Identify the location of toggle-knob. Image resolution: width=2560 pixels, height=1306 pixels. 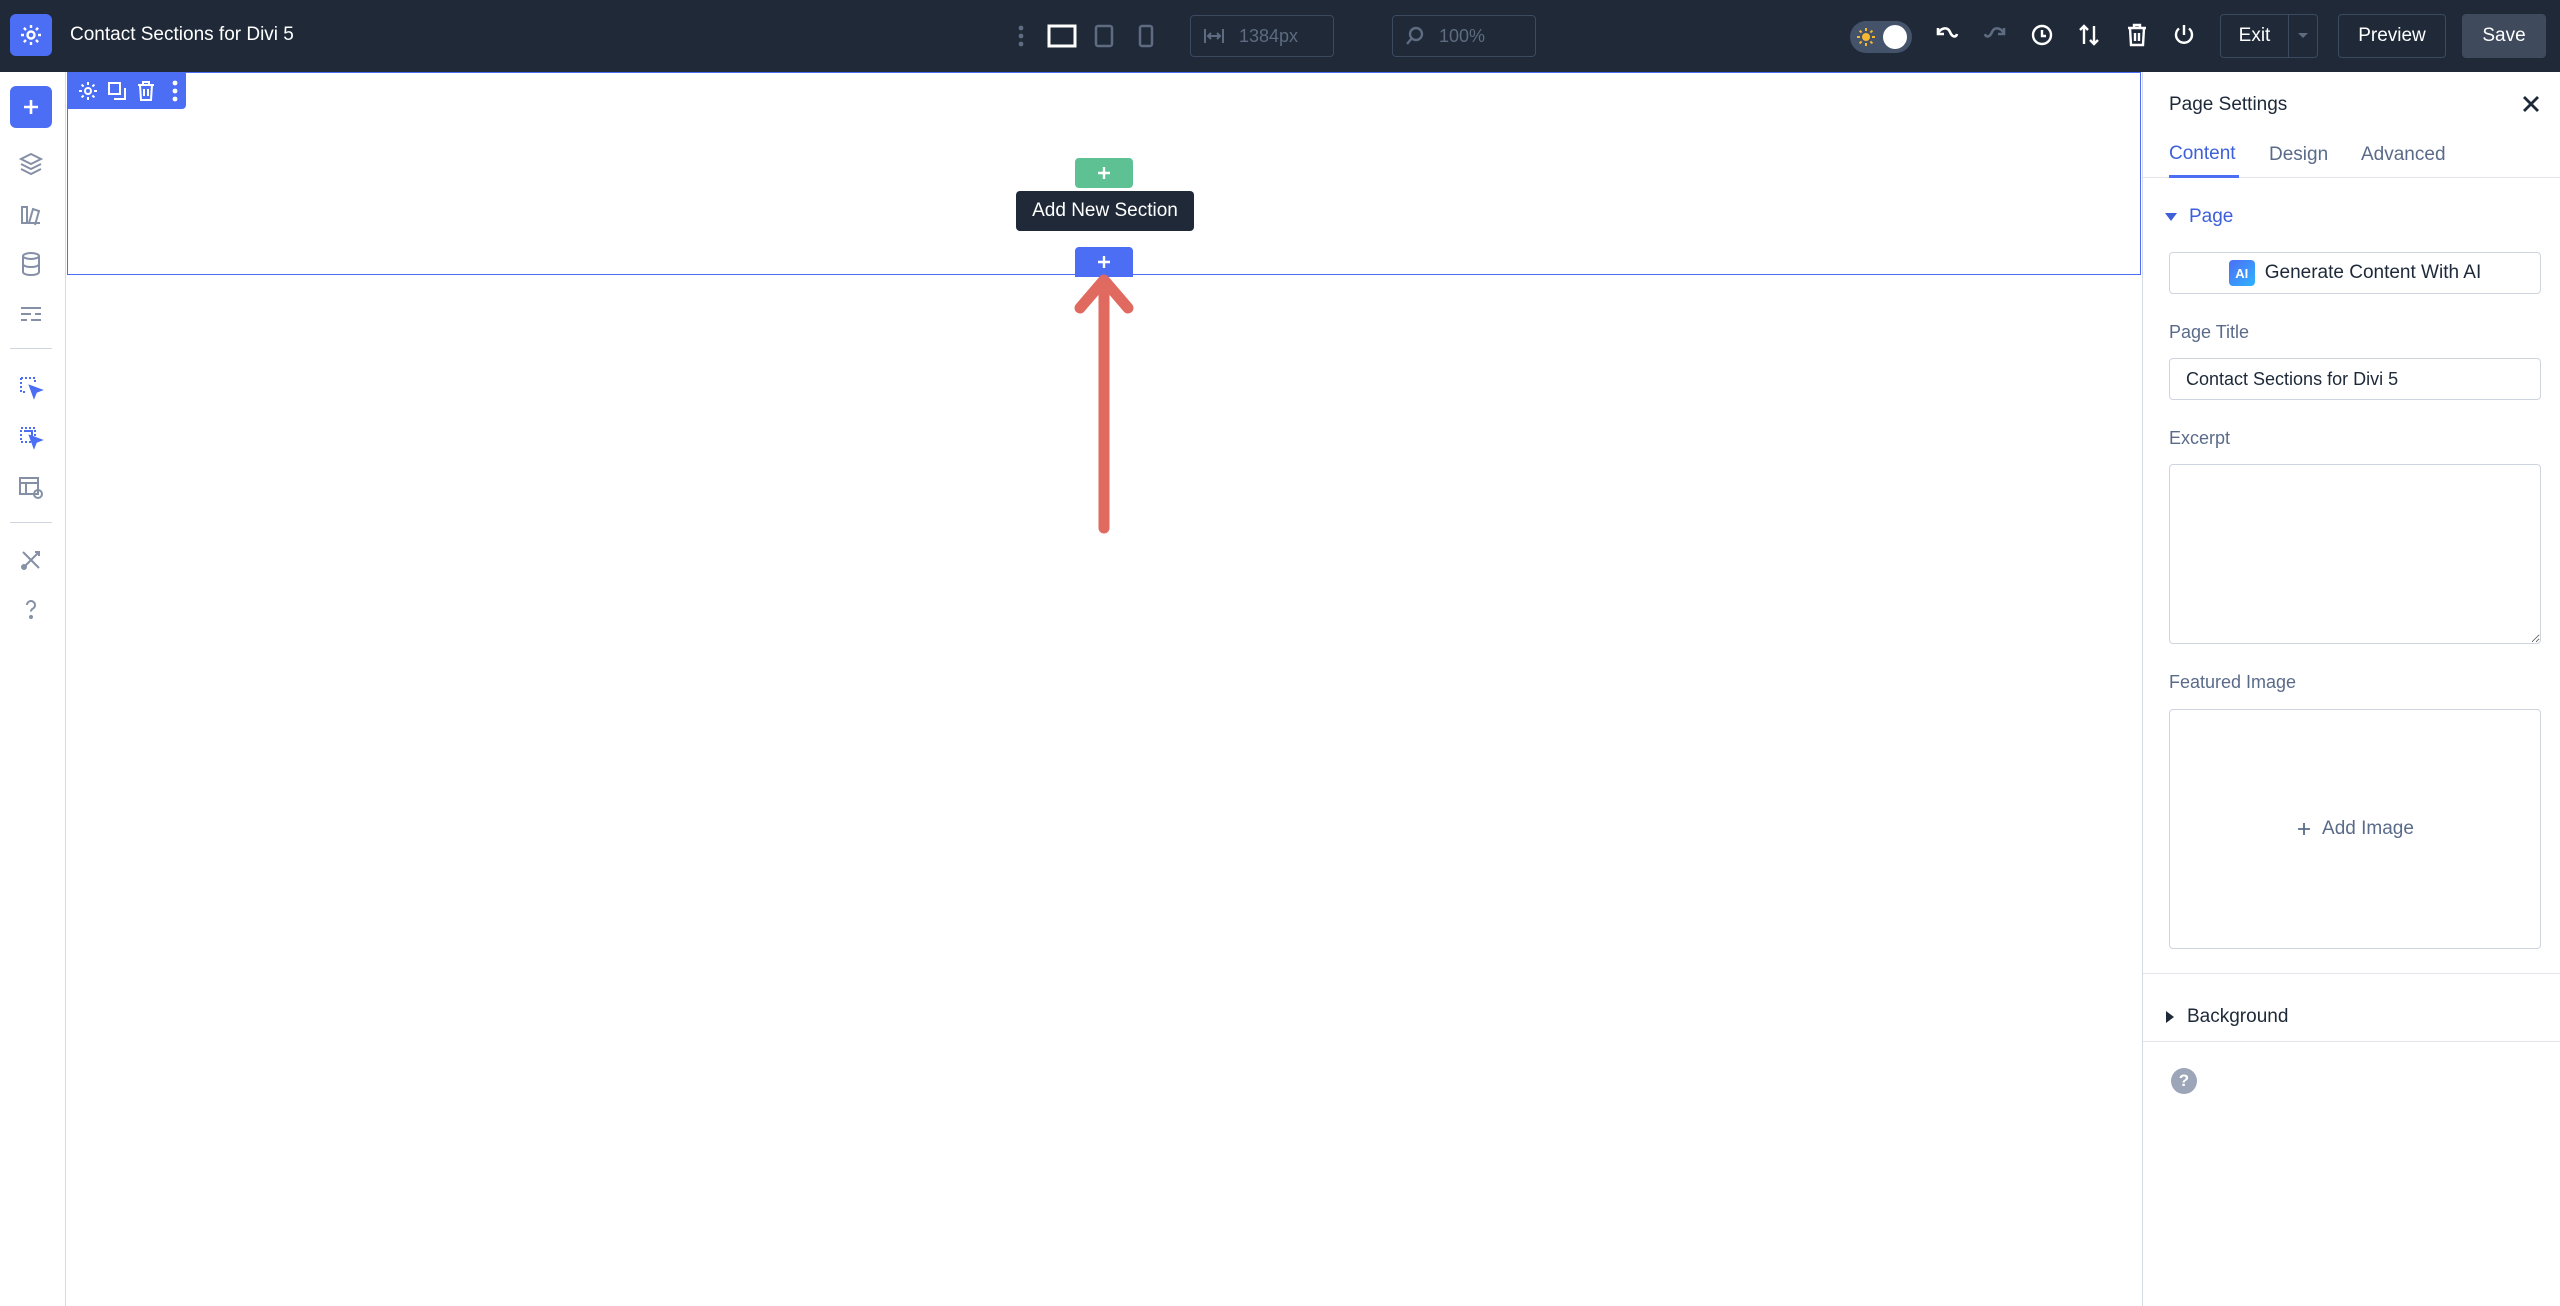
(1895, 37).